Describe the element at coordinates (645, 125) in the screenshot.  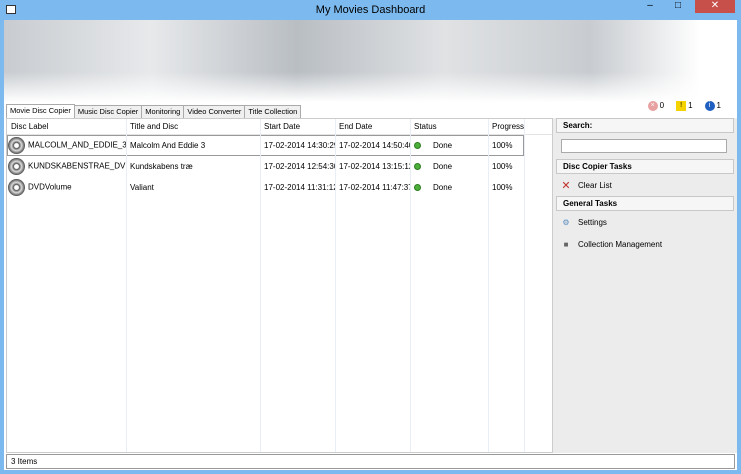
I see `search-header: Search:` at that location.